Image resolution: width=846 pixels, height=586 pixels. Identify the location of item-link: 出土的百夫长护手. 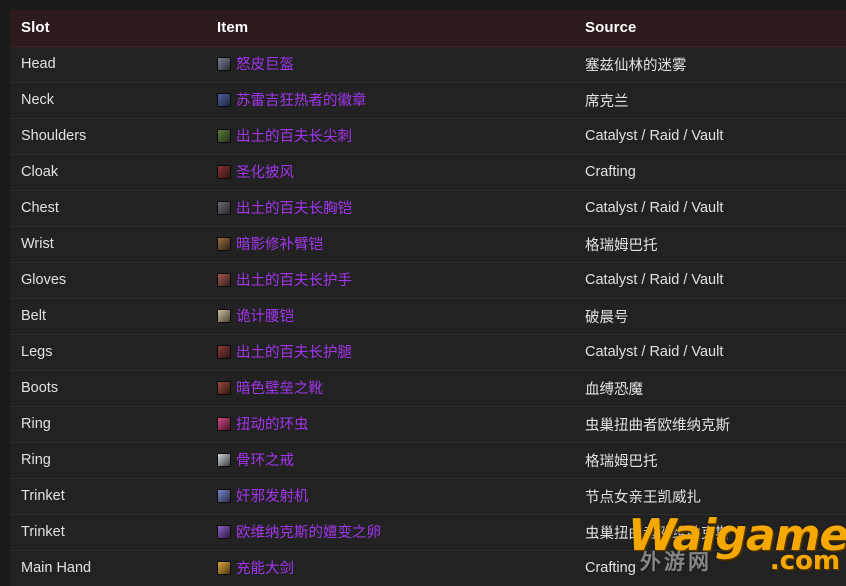
(284, 279).